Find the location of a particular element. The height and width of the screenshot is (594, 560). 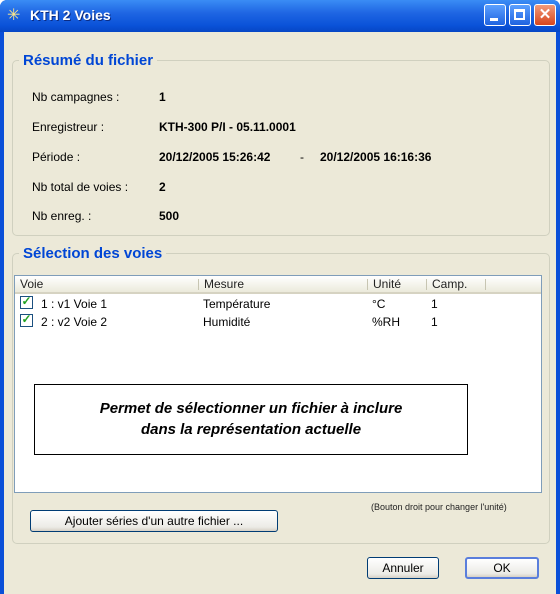

recorder-label: Enregistreur : is located at coordinates (68, 127).